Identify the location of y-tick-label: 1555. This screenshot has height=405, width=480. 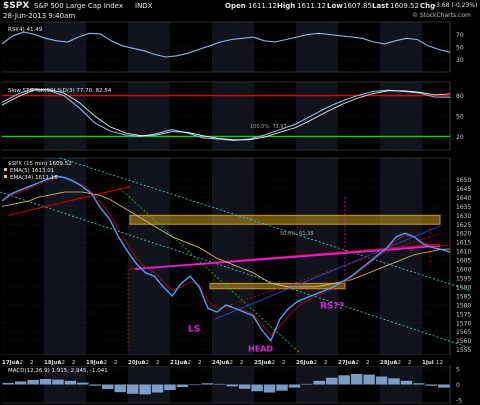
(463, 350).